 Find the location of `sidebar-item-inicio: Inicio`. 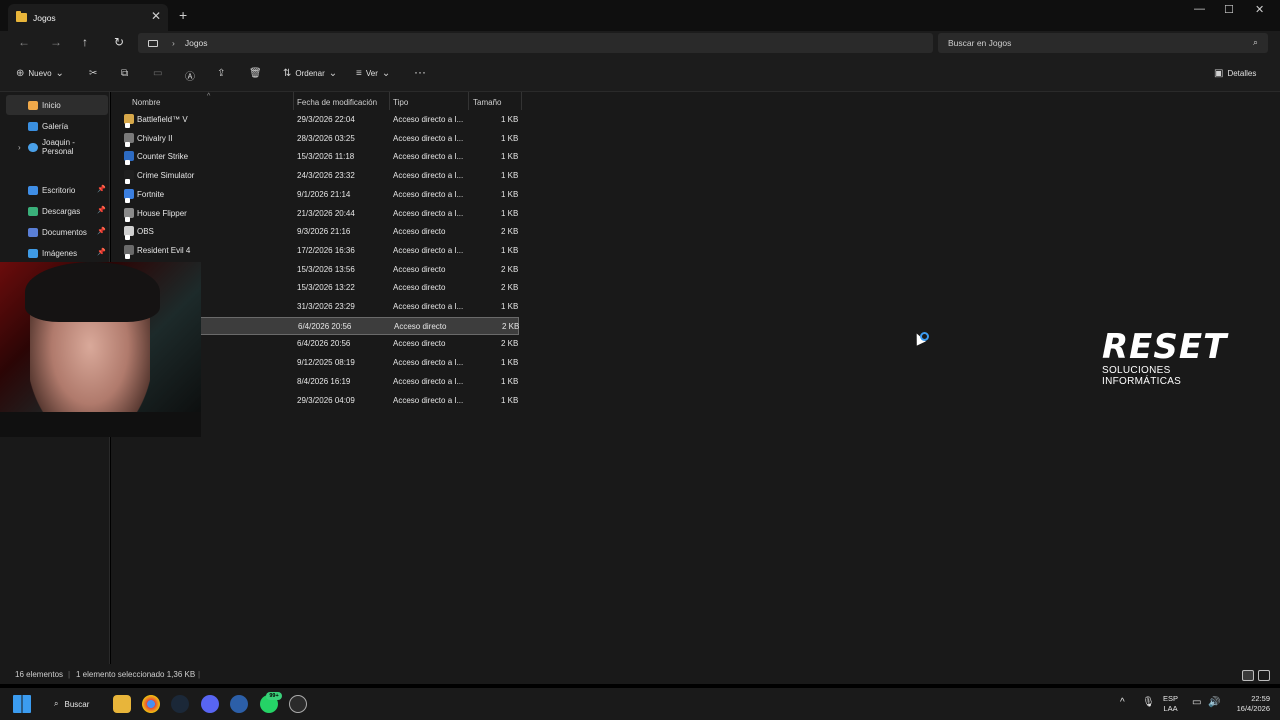

sidebar-item-inicio: Inicio is located at coordinates (57, 105).